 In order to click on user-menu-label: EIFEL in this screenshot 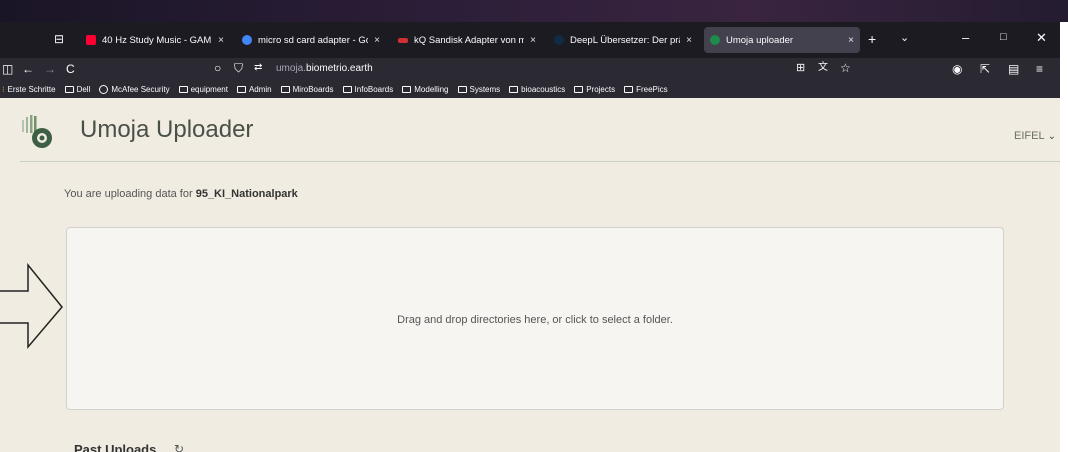, I will do `click(1029, 136)`.